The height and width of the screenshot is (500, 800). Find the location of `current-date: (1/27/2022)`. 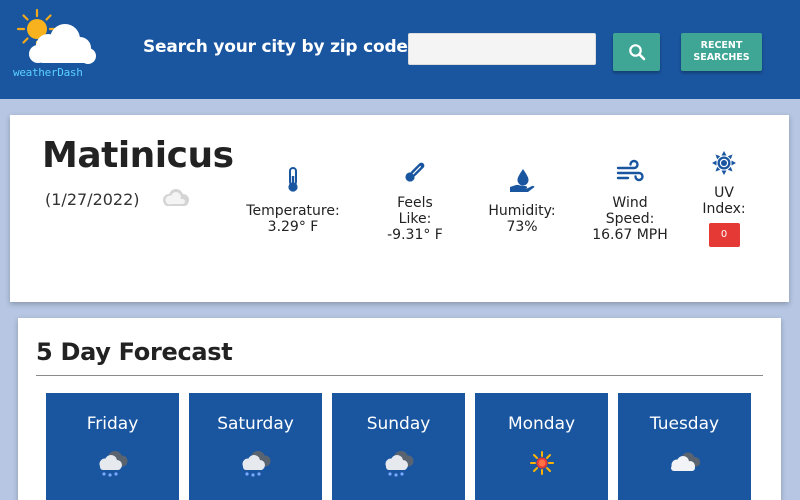

current-date: (1/27/2022) is located at coordinates (92, 199).